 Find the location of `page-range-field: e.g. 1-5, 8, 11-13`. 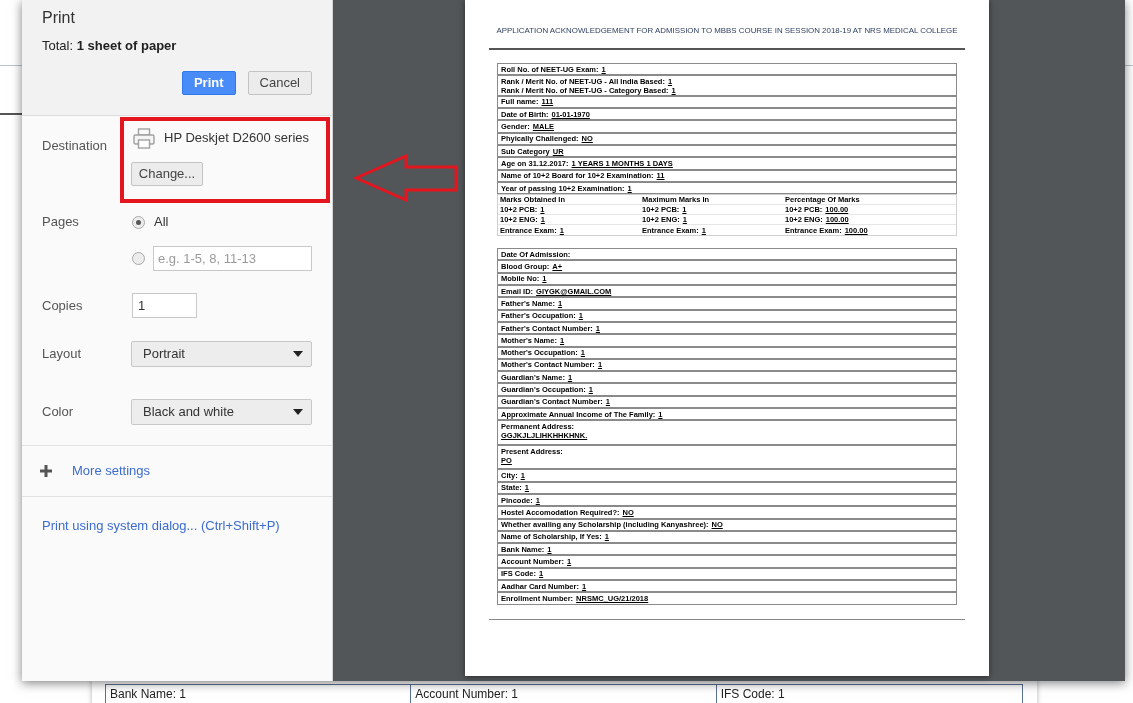

page-range-field: e.g. 1-5, 8, 11-13 is located at coordinates (232, 258).